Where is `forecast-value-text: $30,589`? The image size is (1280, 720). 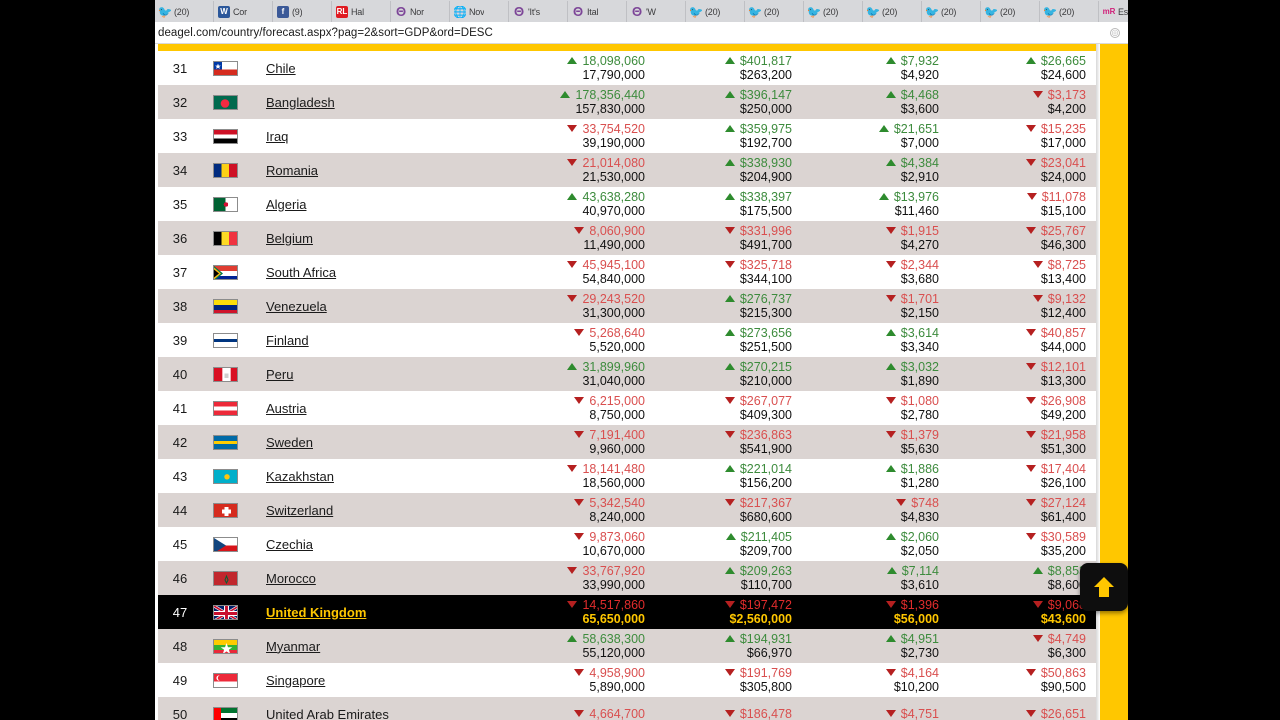 forecast-value-text: $30,589 is located at coordinates (1063, 537).